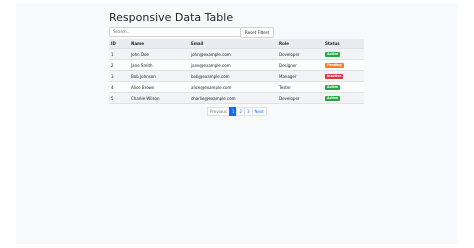 This screenshot has width=474, height=248. What do you see at coordinates (218, 111) in the screenshot?
I see `pagination-previous-button: Previous` at bounding box center [218, 111].